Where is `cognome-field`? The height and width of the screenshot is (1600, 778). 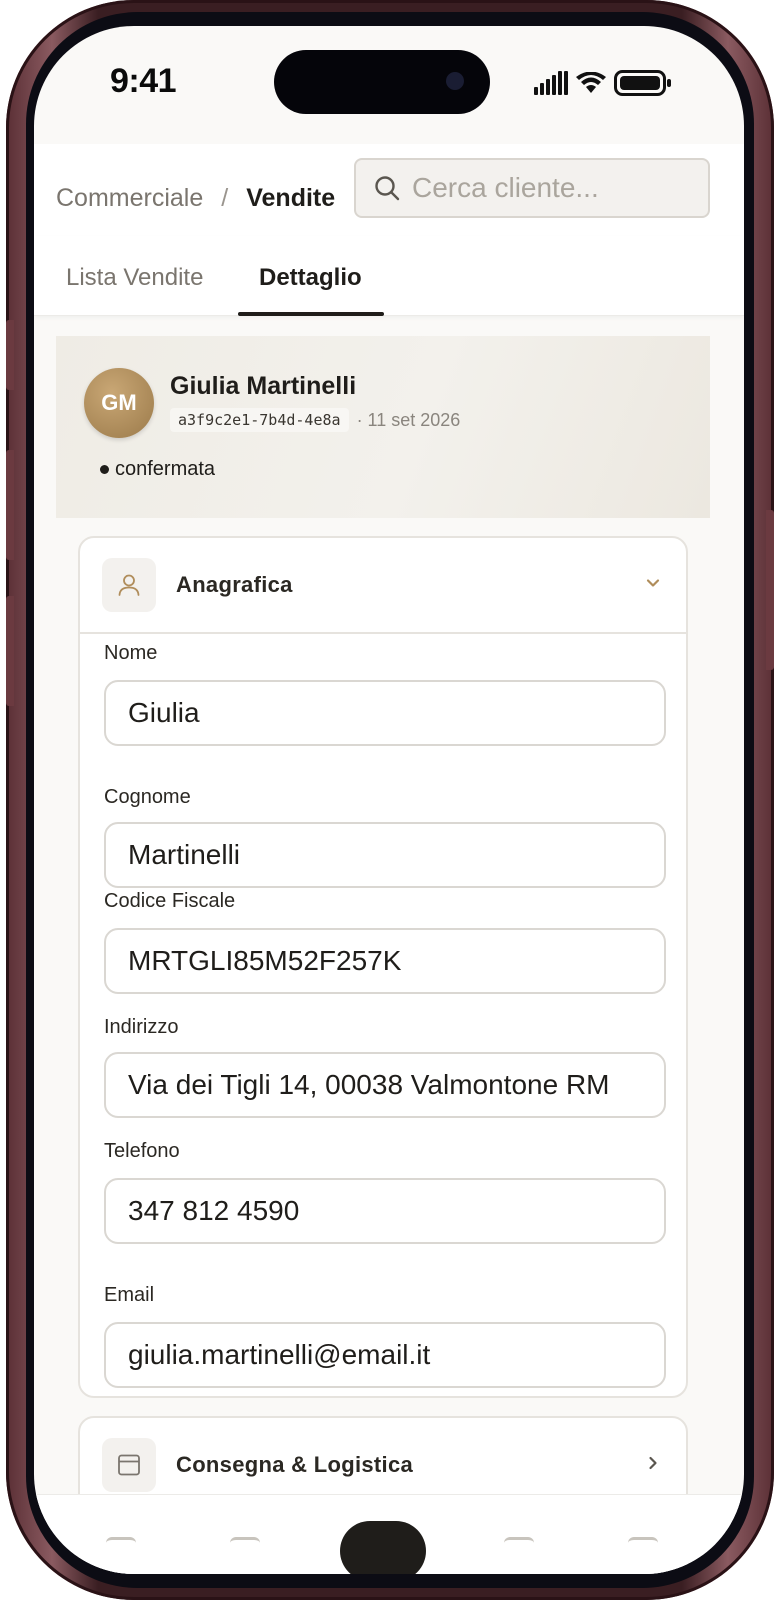
cognome-field is located at coordinates (385, 855).